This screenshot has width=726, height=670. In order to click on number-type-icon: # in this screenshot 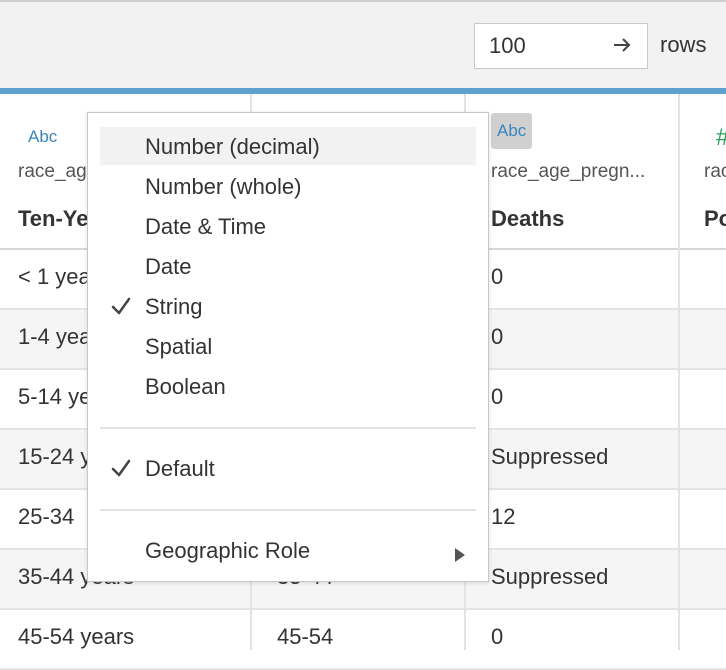, I will do `click(721, 138)`.